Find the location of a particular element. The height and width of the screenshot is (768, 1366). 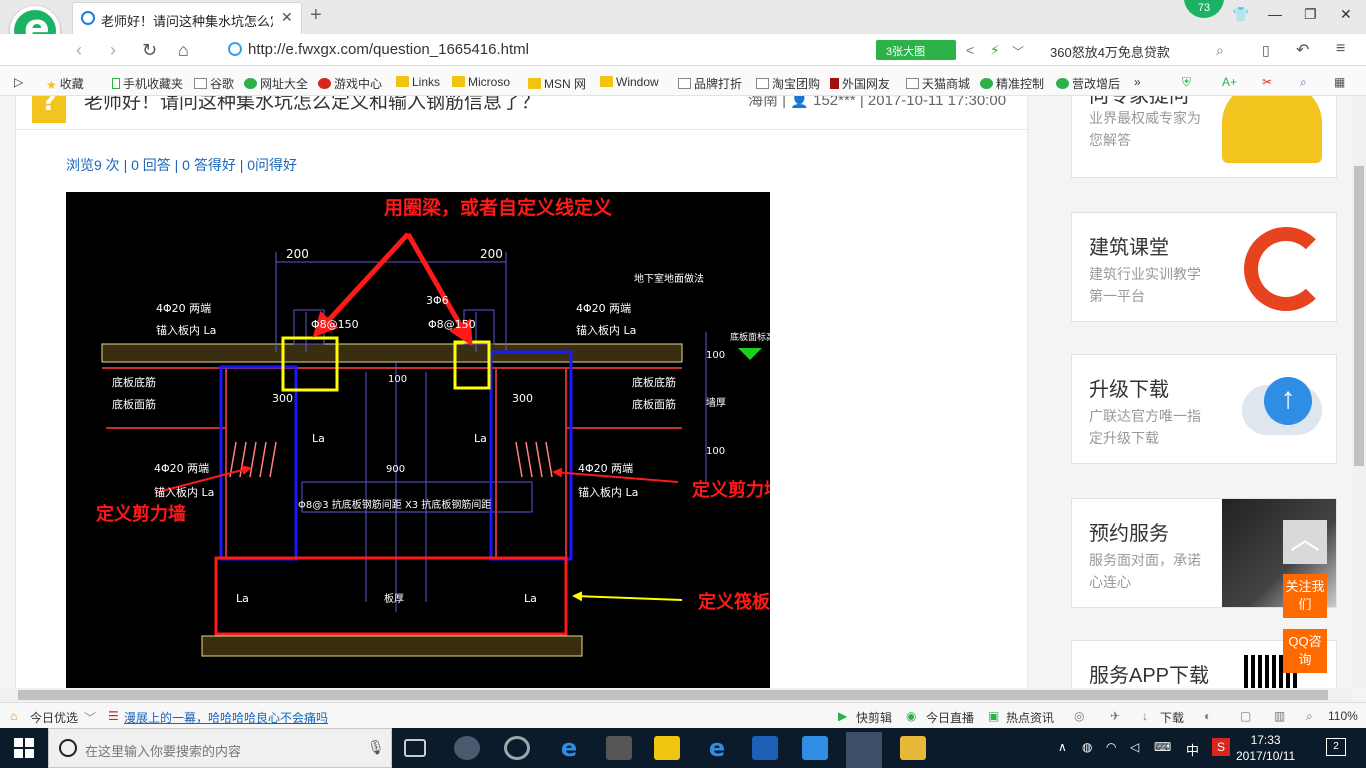

notes-app-icon is located at coordinates (913, 748).